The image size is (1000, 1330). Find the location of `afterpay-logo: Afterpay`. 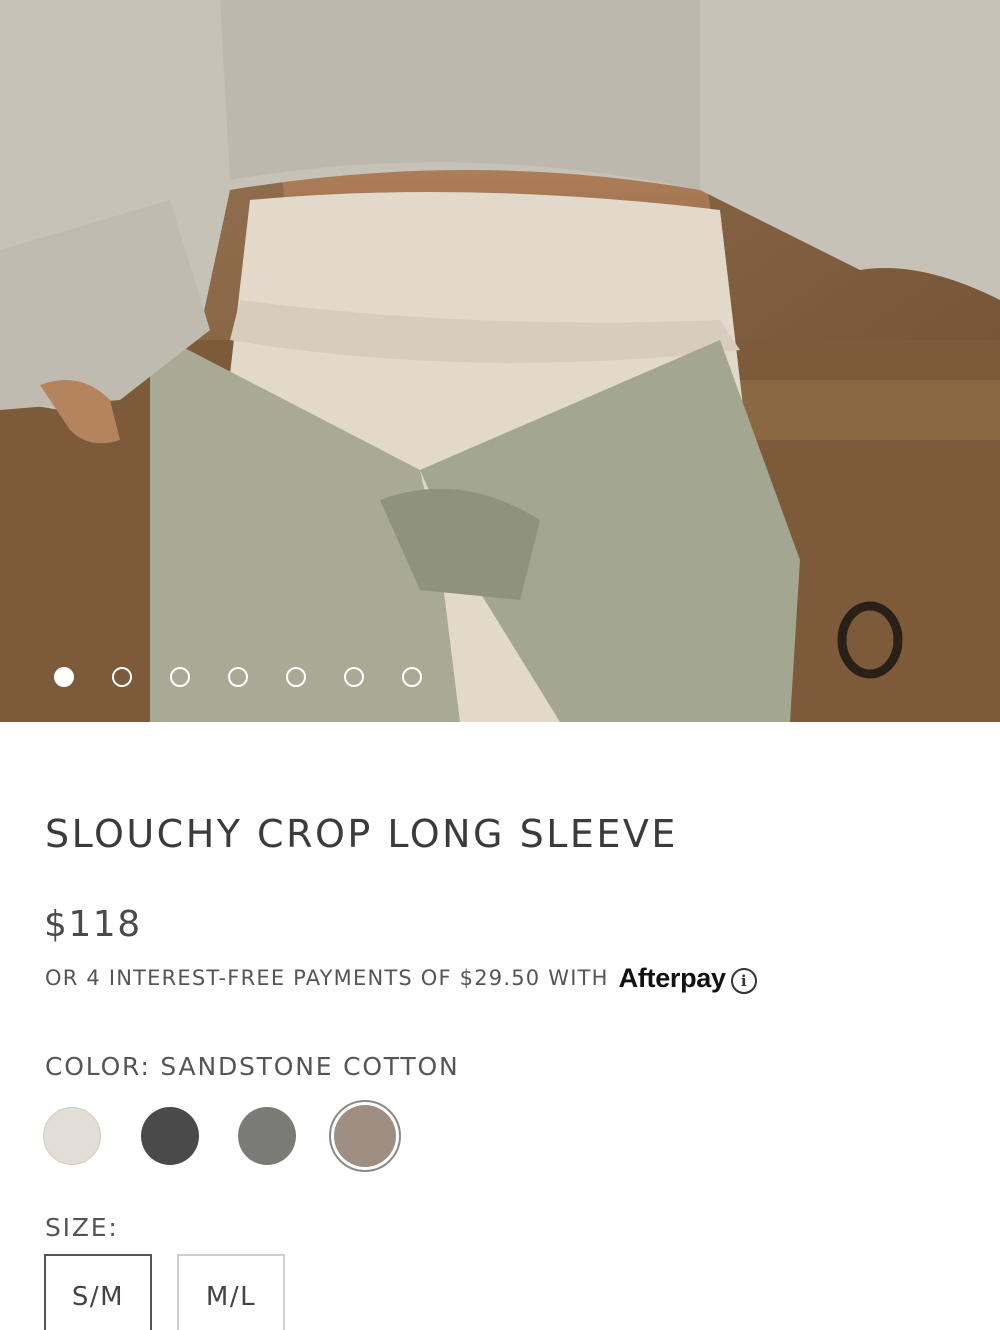

afterpay-logo: Afterpay is located at coordinates (672, 977).